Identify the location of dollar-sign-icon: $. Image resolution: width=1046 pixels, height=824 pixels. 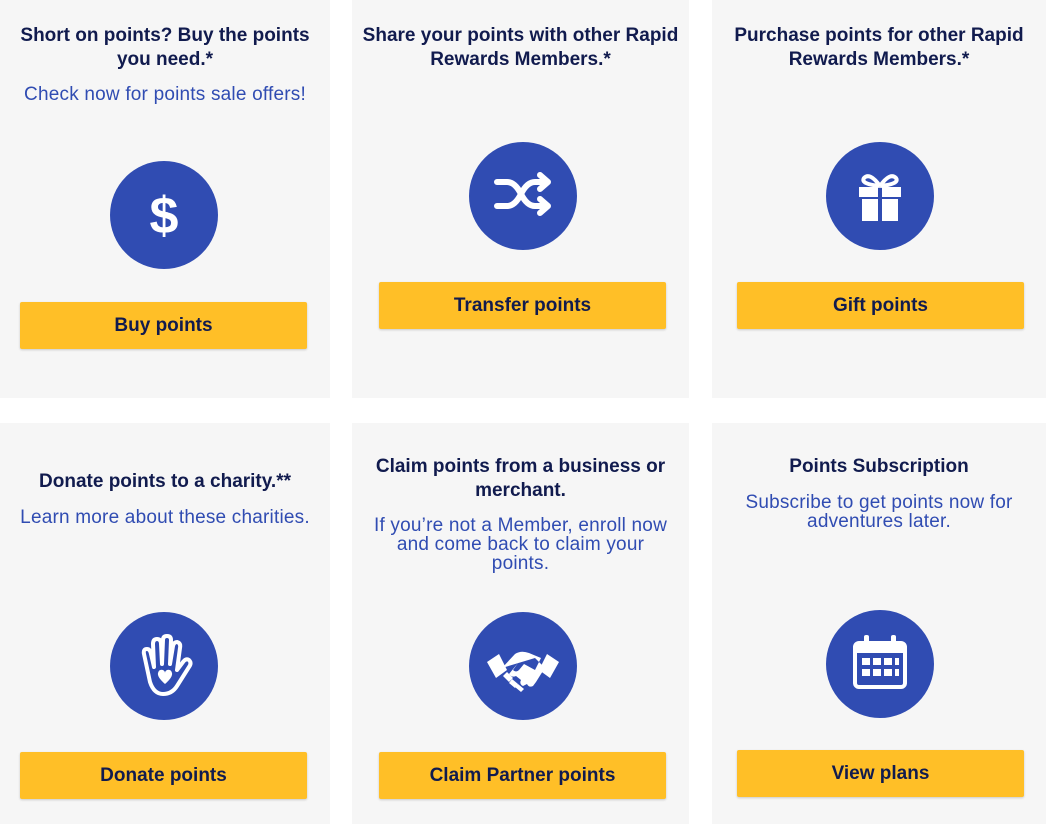
(164, 215).